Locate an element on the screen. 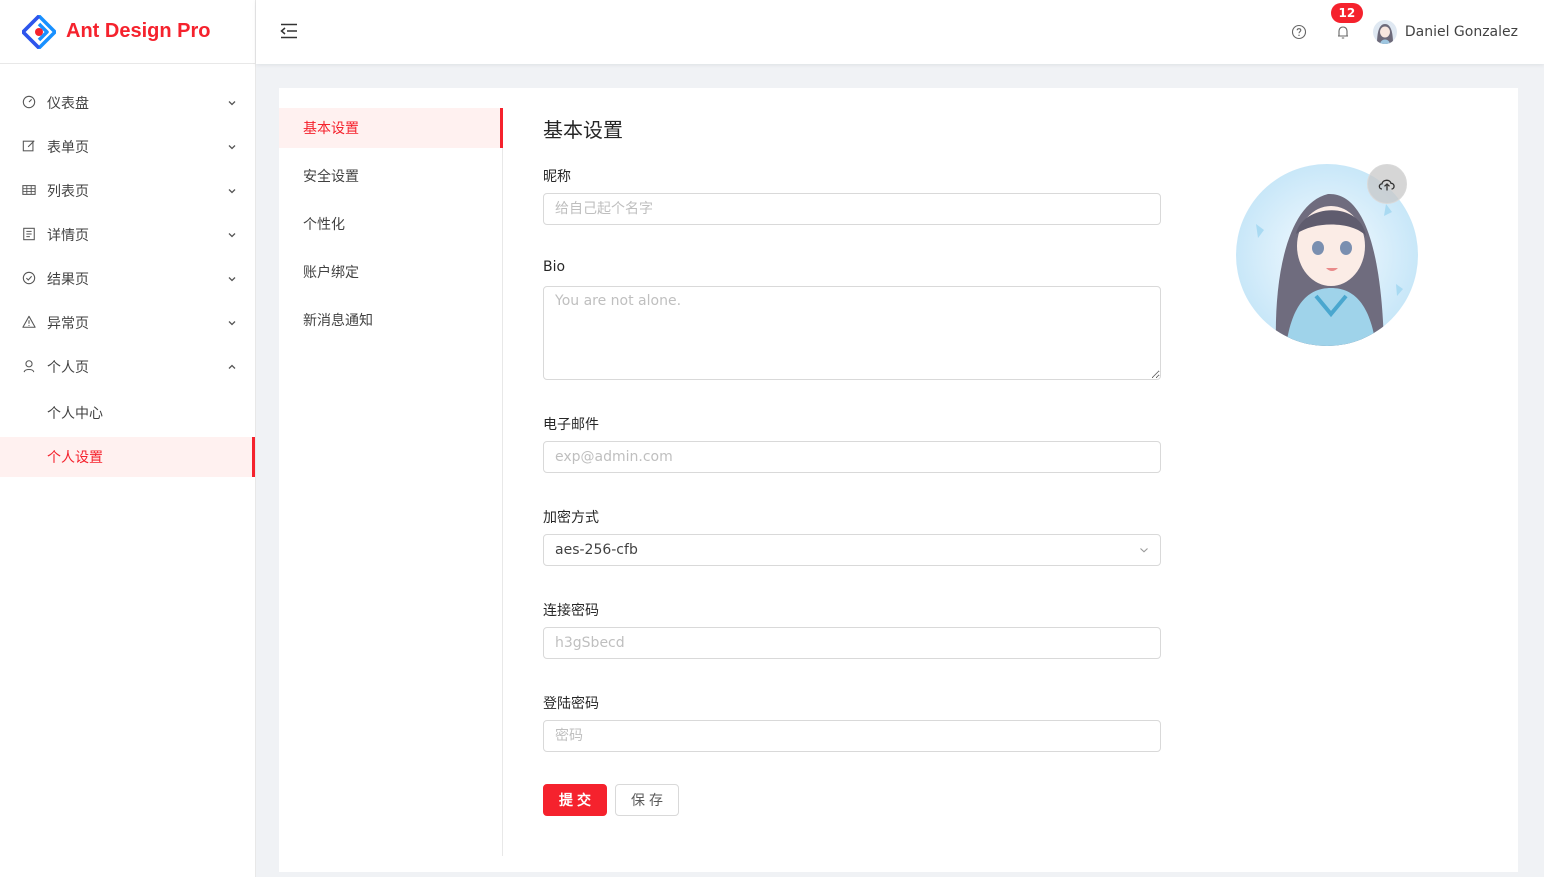 The height and width of the screenshot is (877, 1544). main-menu: 仪表盘 表单页 列表页 详情页 结果页 异常页 个人页 个人中心 个人设置 is located at coordinates (127, 270).